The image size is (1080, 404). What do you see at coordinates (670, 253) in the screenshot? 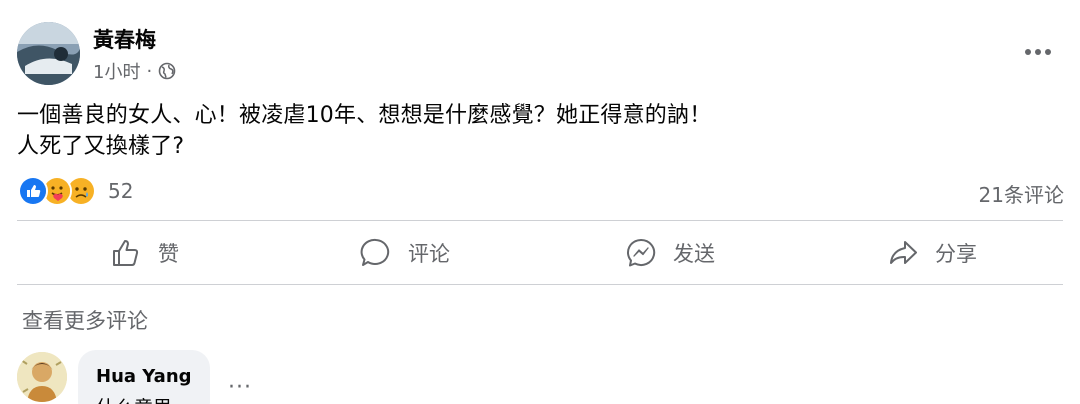
I see `send-button: 发送` at bounding box center [670, 253].